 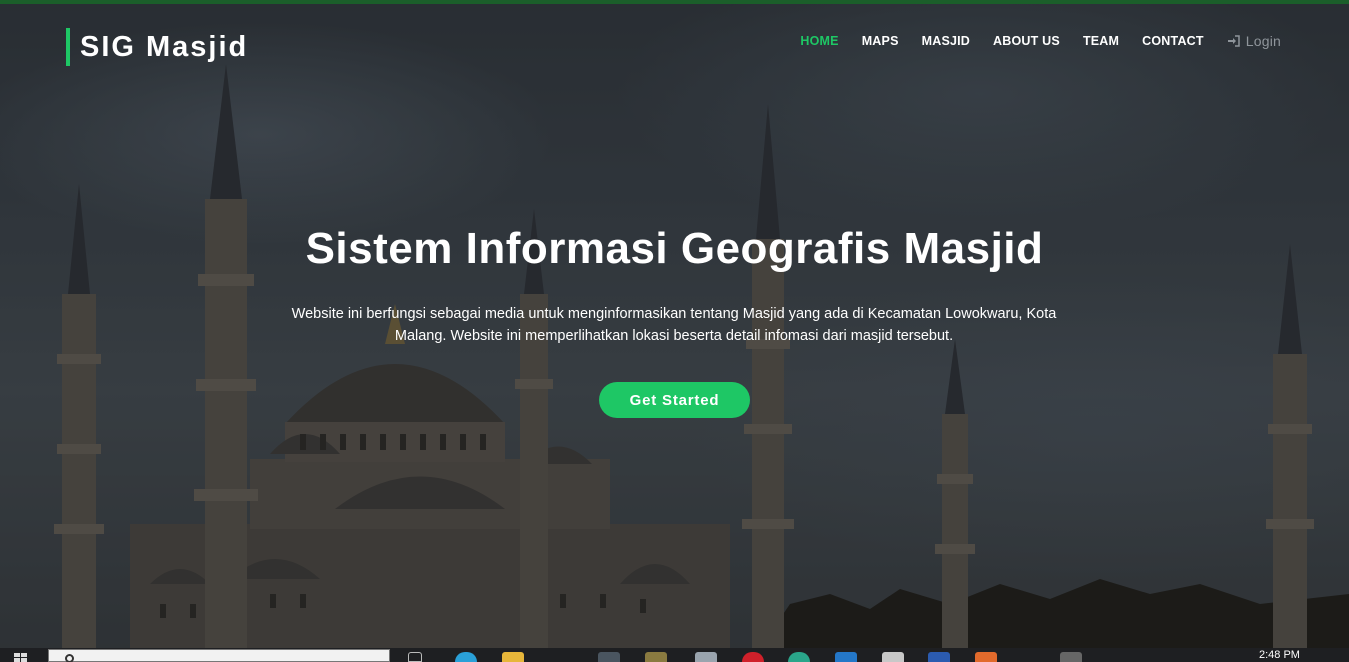 What do you see at coordinates (656, 657) in the screenshot?
I see `pinned-app-icon` at bounding box center [656, 657].